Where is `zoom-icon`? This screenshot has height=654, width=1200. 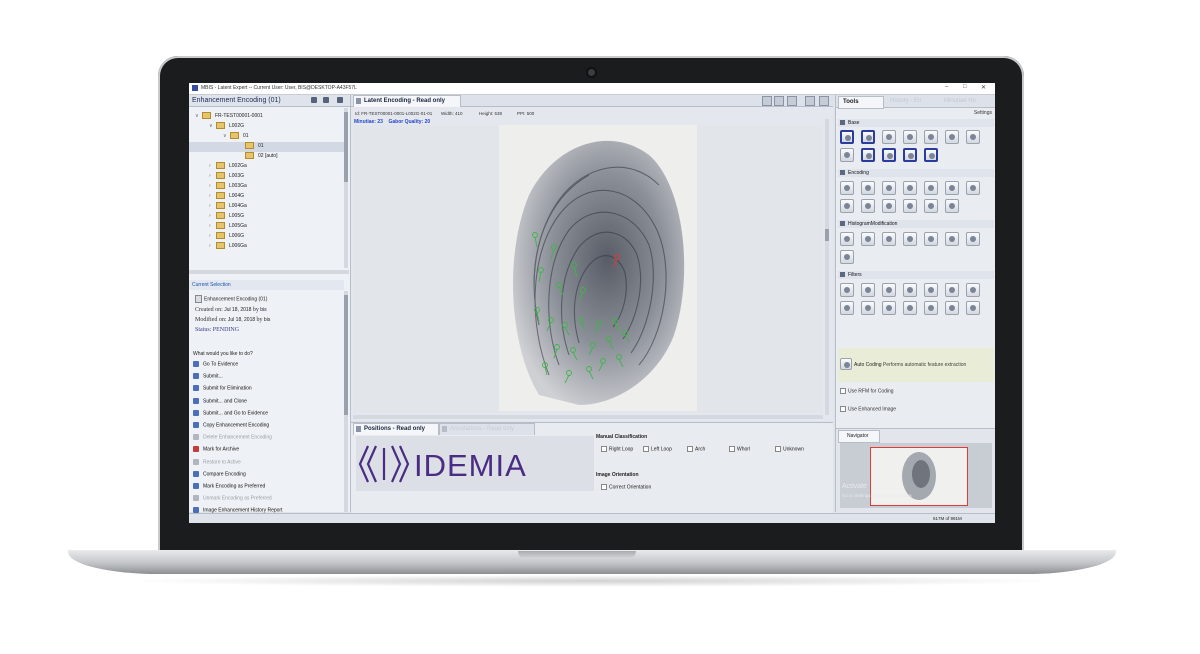
zoom-icon is located at coordinates (779, 101).